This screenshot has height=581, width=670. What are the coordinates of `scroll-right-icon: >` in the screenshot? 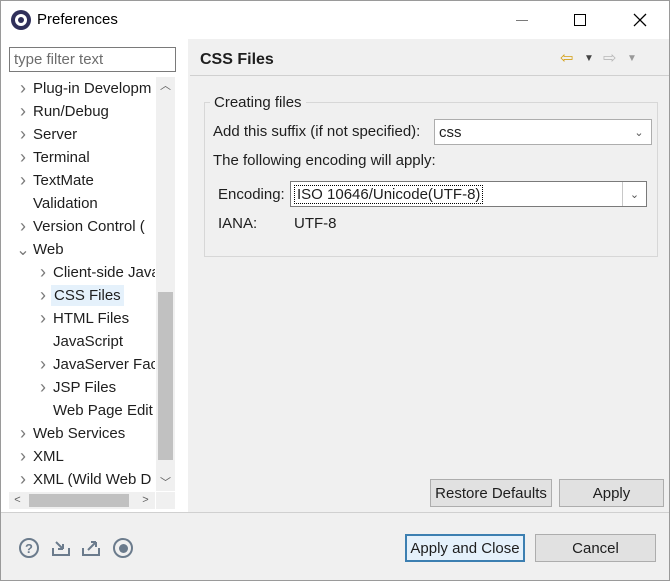 It's located at (145, 500).